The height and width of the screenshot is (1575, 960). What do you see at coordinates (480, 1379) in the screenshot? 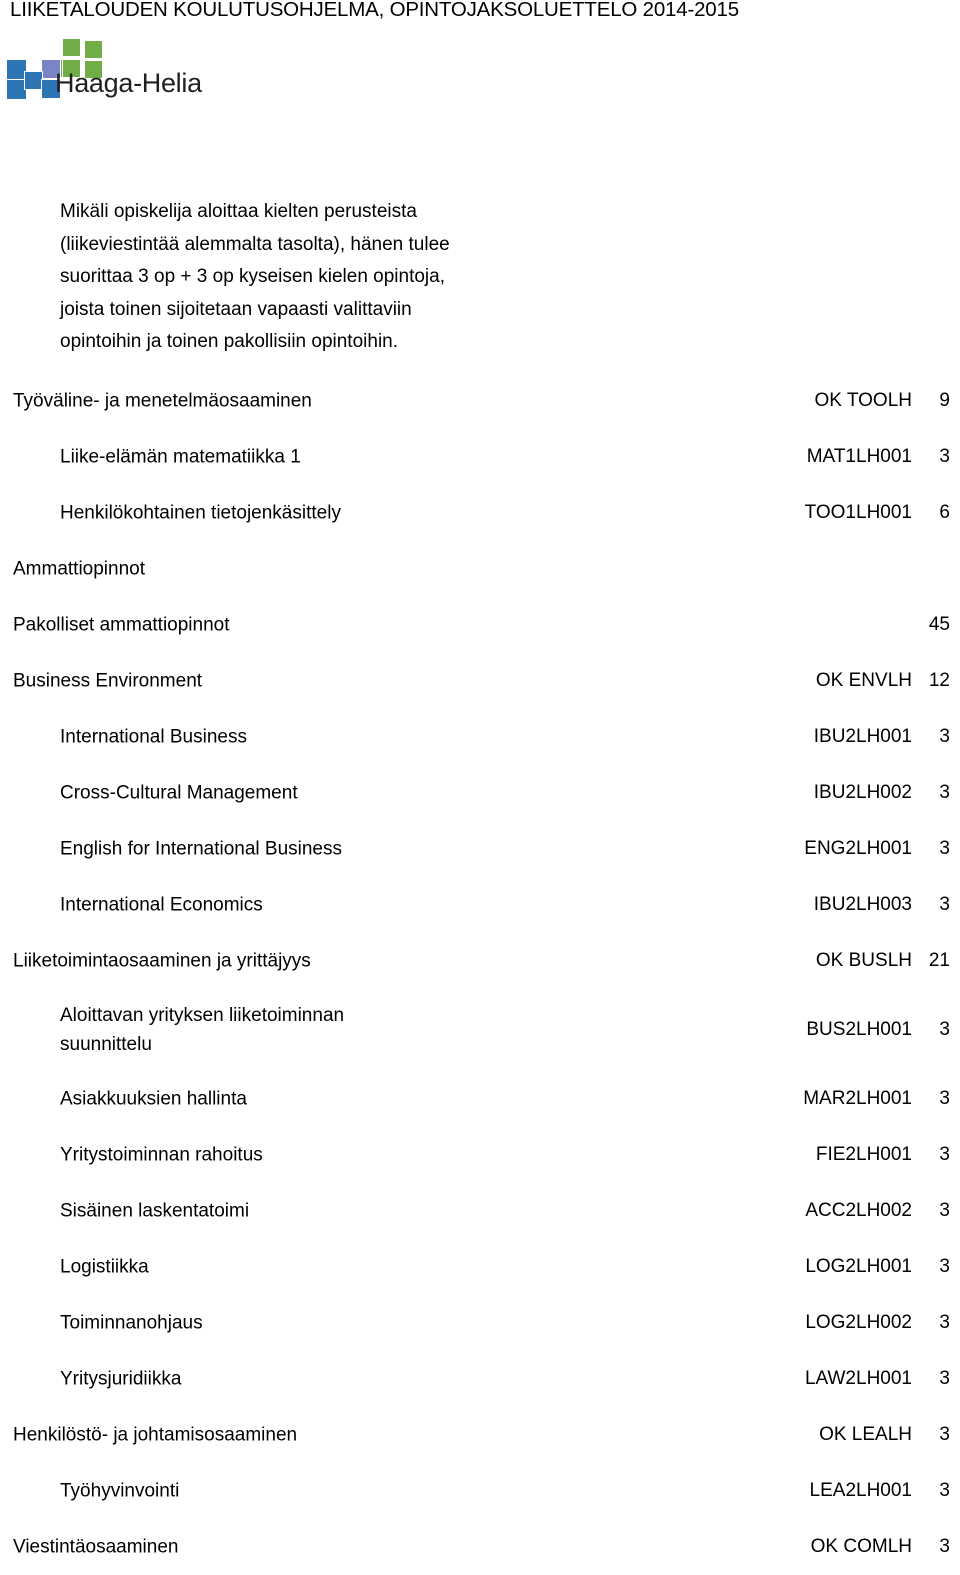
I see `course-row: Yritysjuridiikka LAW2LH001 3` at bounding box center [480, 1379].